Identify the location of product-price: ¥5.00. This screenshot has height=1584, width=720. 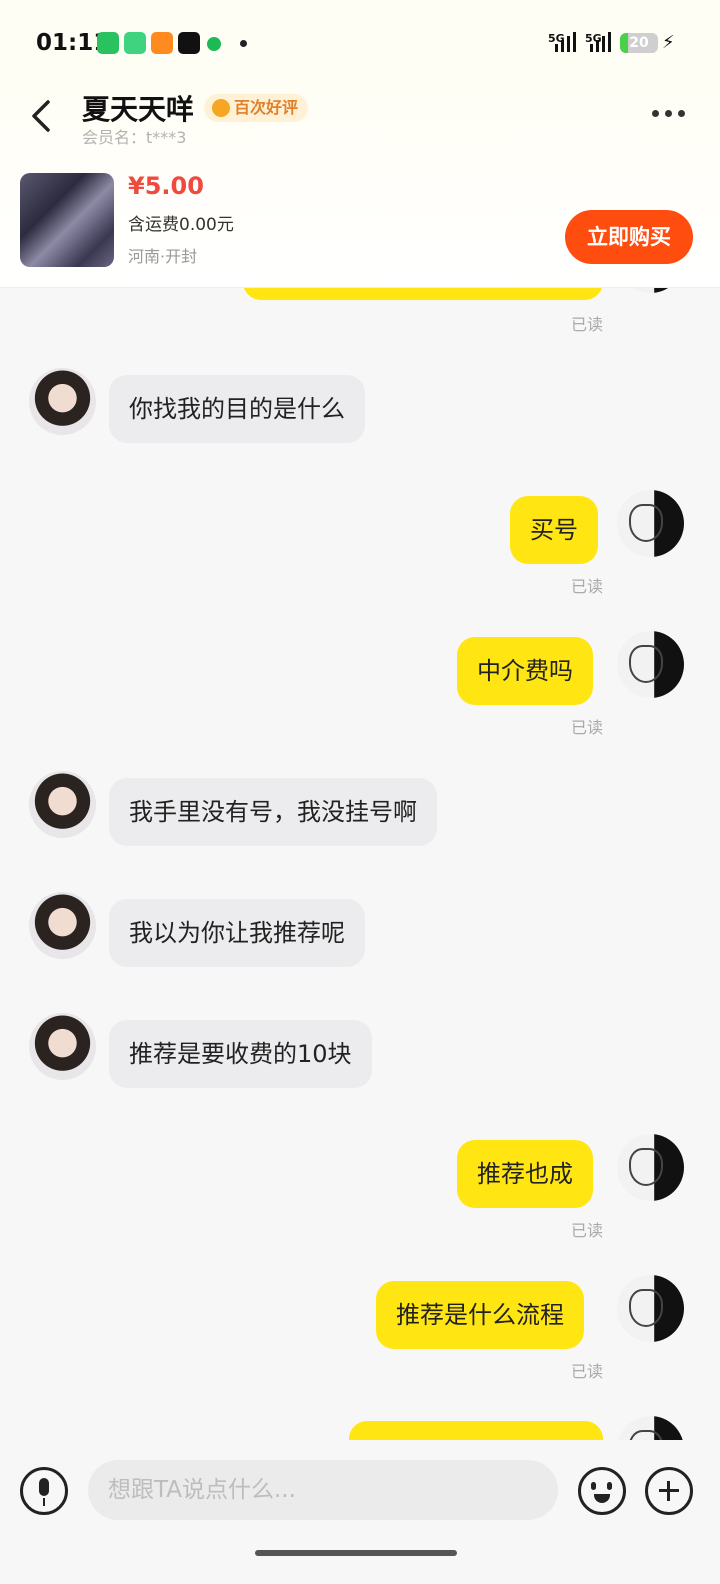
(166, 186).